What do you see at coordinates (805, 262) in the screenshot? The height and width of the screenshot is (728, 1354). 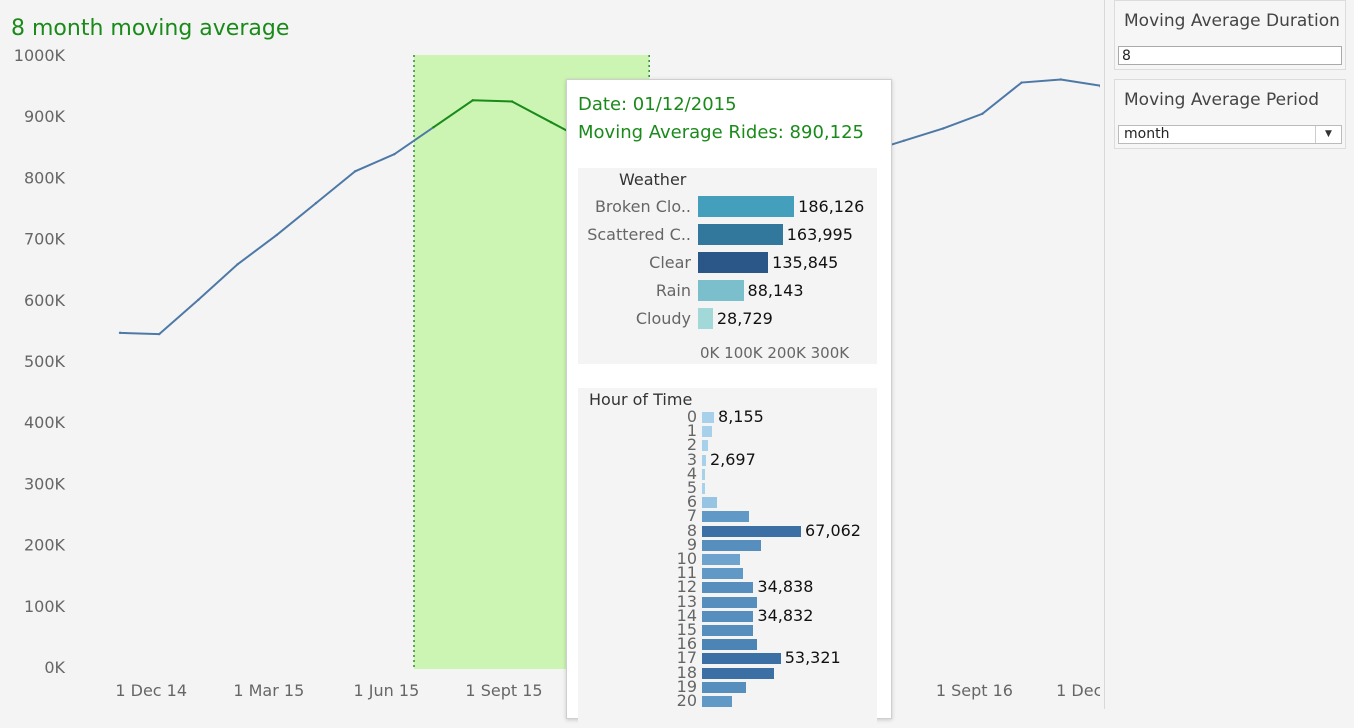 I see `weather-value: 135,845` at bounding box center [805, 262].